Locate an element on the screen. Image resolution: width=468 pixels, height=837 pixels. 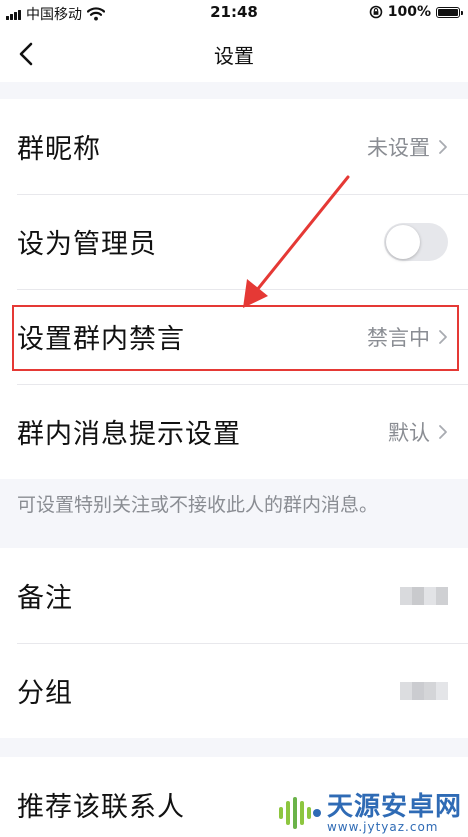
nav-bar: 设置 is located at coordinates (234, 54).